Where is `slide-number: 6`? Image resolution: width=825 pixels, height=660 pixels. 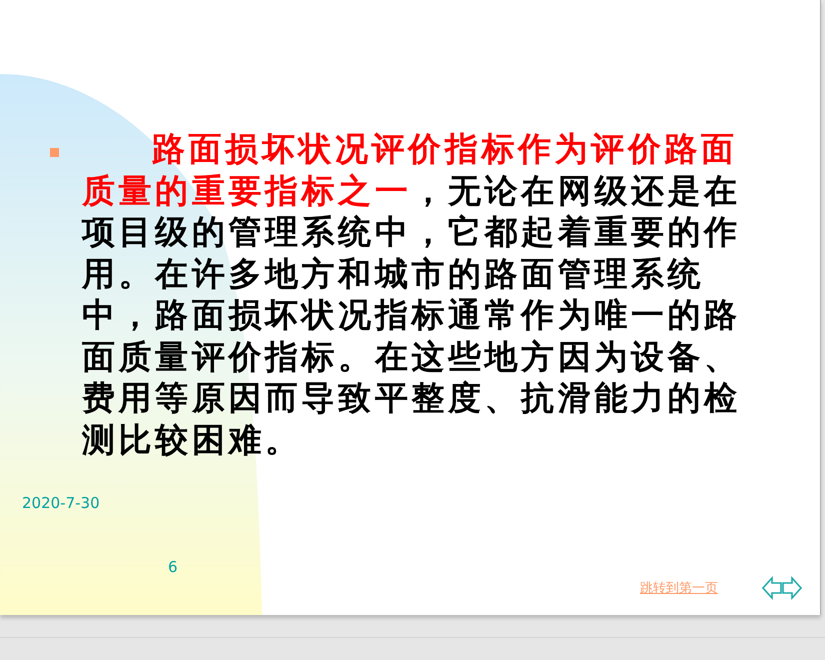
slide-number: 6 is located at coordinates (173, 567).